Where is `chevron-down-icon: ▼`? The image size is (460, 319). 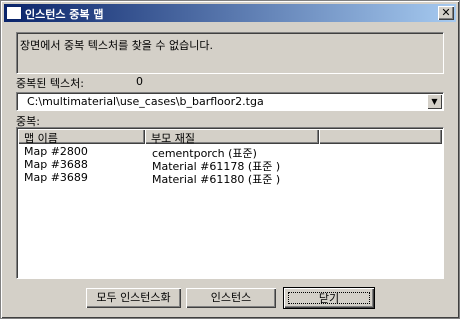
chevron-down-icon: ▼ is located at coordinates (434, 101).